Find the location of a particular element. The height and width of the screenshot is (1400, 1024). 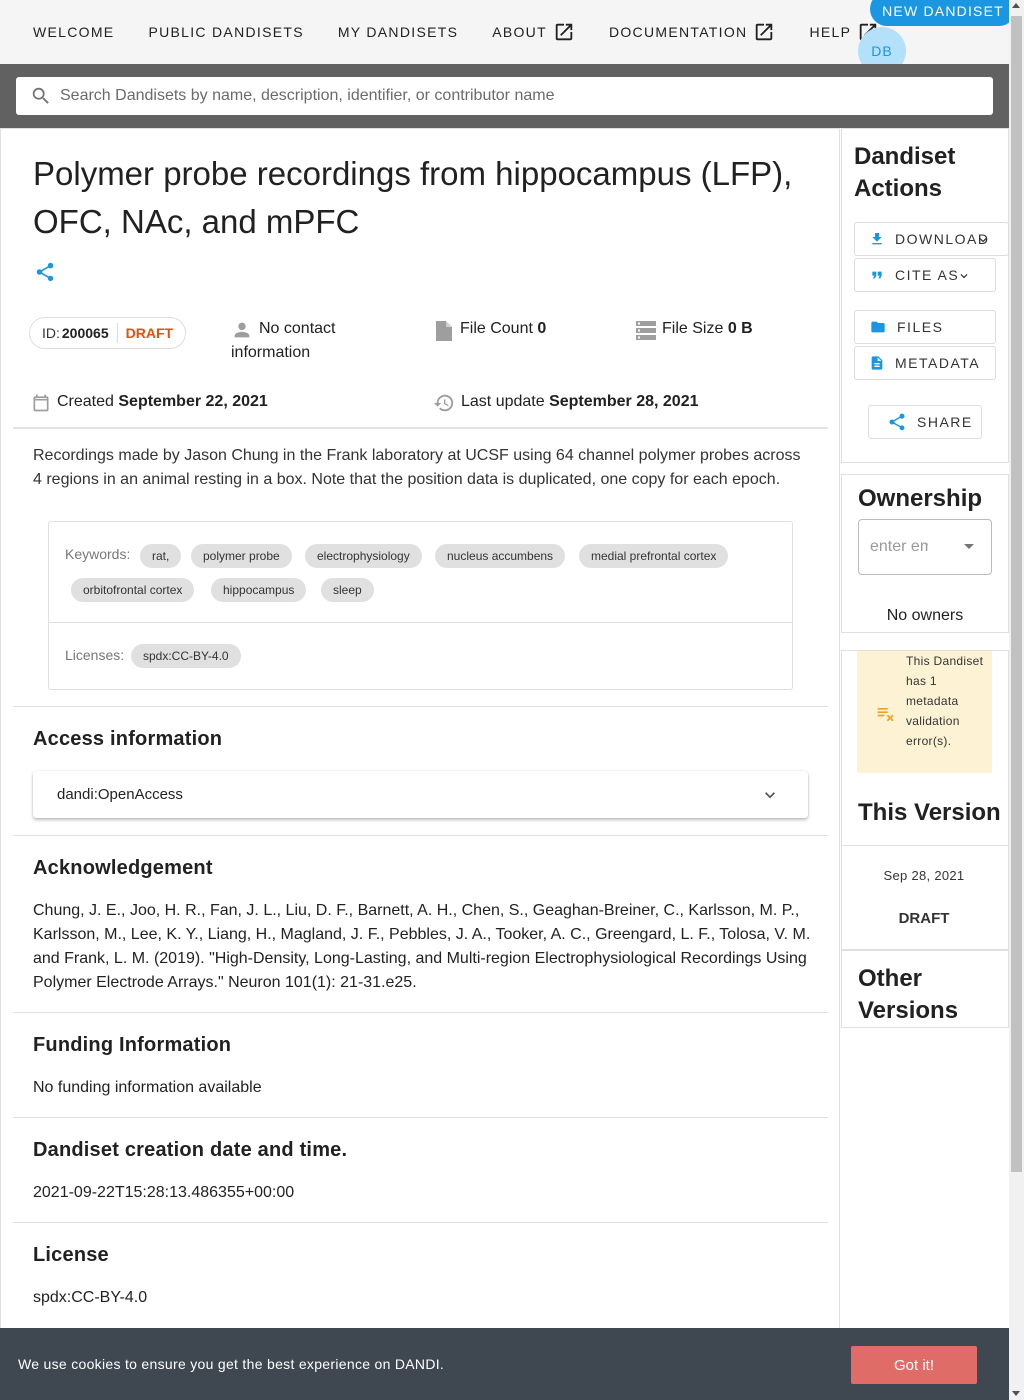

nav-documentation-label: DOCUMENTATION is located at coordinates (678, 32).